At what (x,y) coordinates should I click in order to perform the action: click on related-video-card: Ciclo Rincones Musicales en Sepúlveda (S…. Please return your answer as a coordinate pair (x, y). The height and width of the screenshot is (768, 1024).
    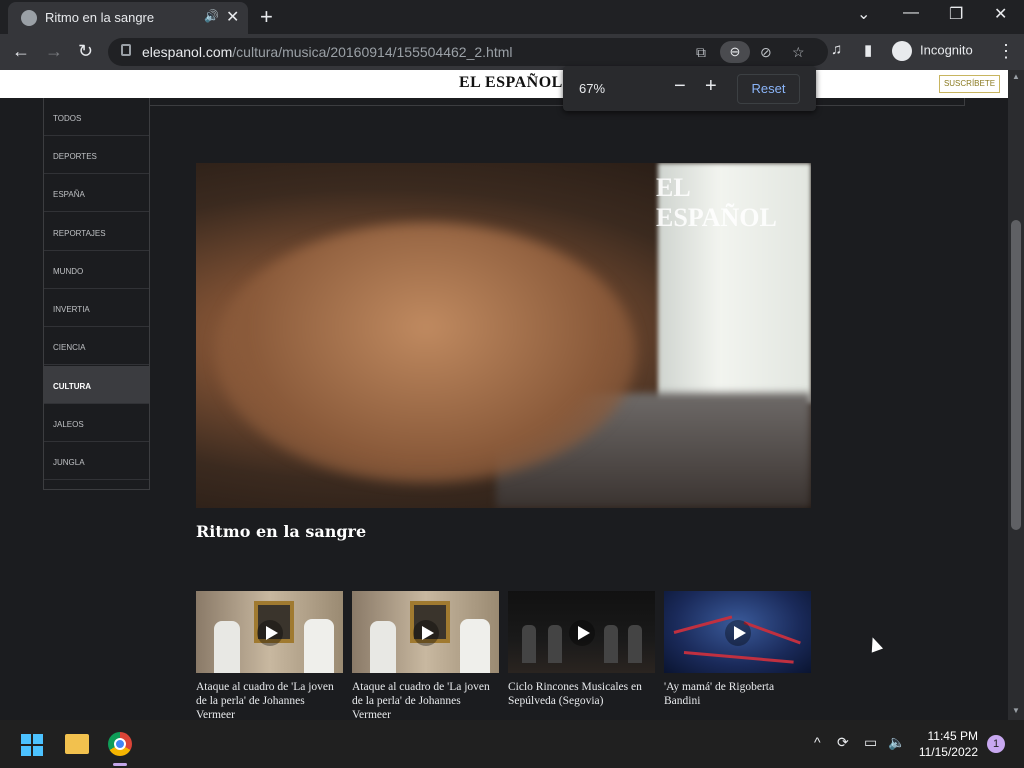
    Looking at the image, I should click on (581, 649).